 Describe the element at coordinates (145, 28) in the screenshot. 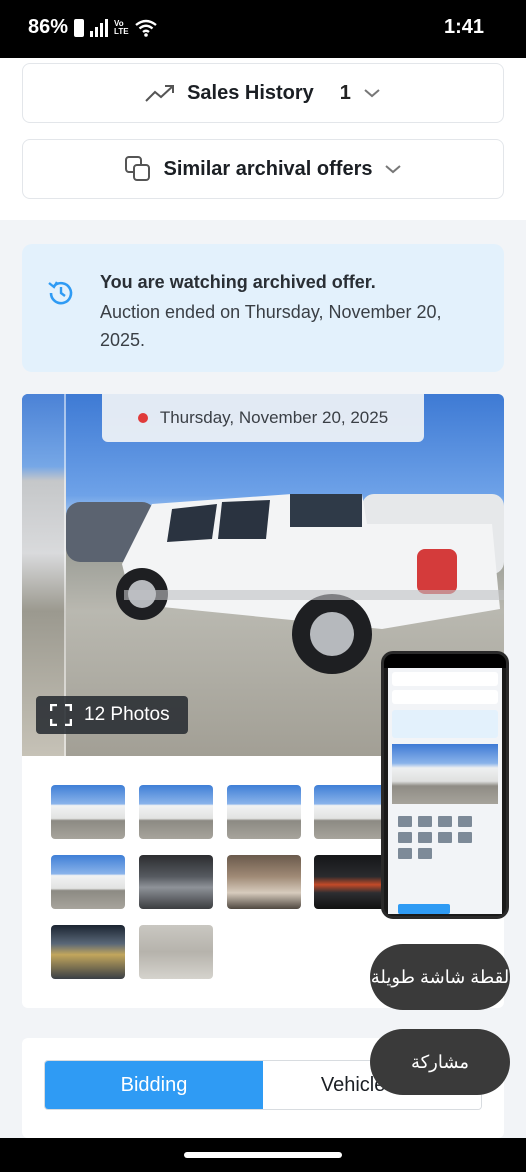

I see `wifi-icon` at that location.